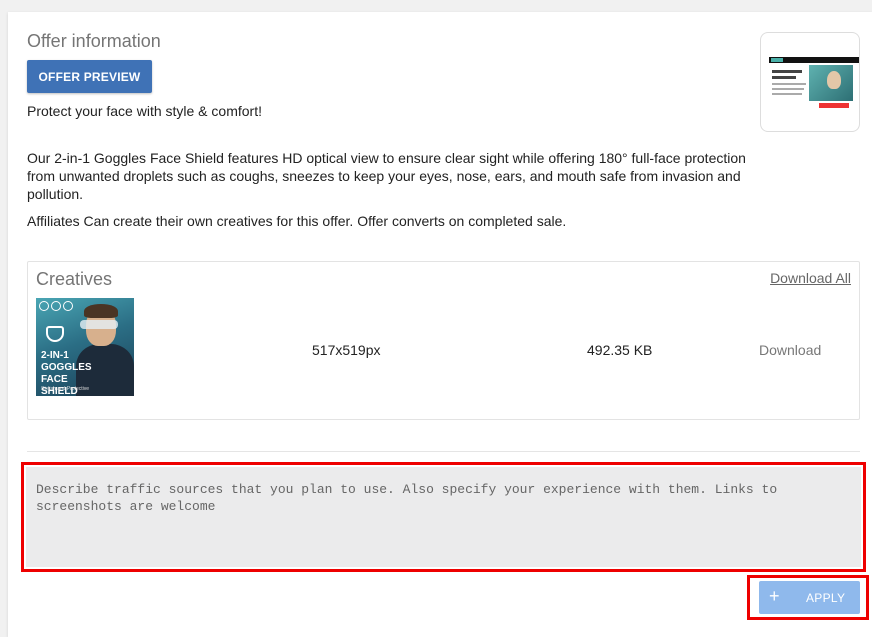  Describe the element at coordinates (777, 60) in the screenshot. I see `thumb-logo` at that location.